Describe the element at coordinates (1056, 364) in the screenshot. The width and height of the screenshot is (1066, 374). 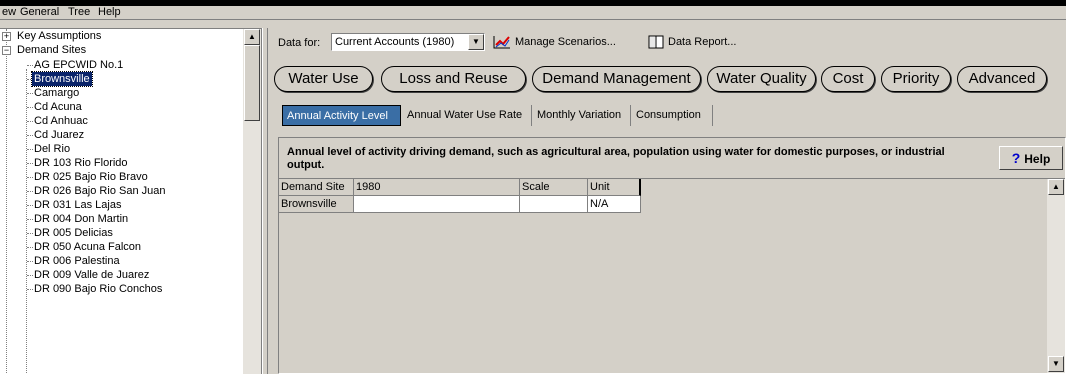
I see `scroll-down-icon: ▼` at that location.